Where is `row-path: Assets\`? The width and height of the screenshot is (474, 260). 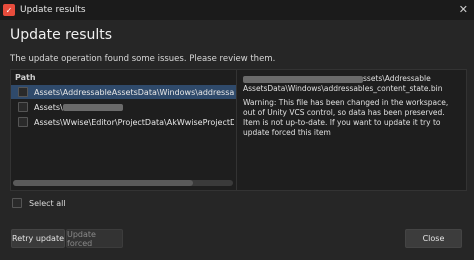
row-path: Assets\ is located at coordinates (48, 107).